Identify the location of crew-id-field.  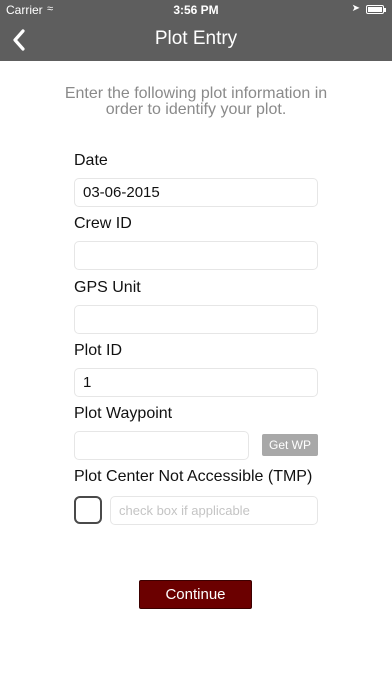
(196, 255).